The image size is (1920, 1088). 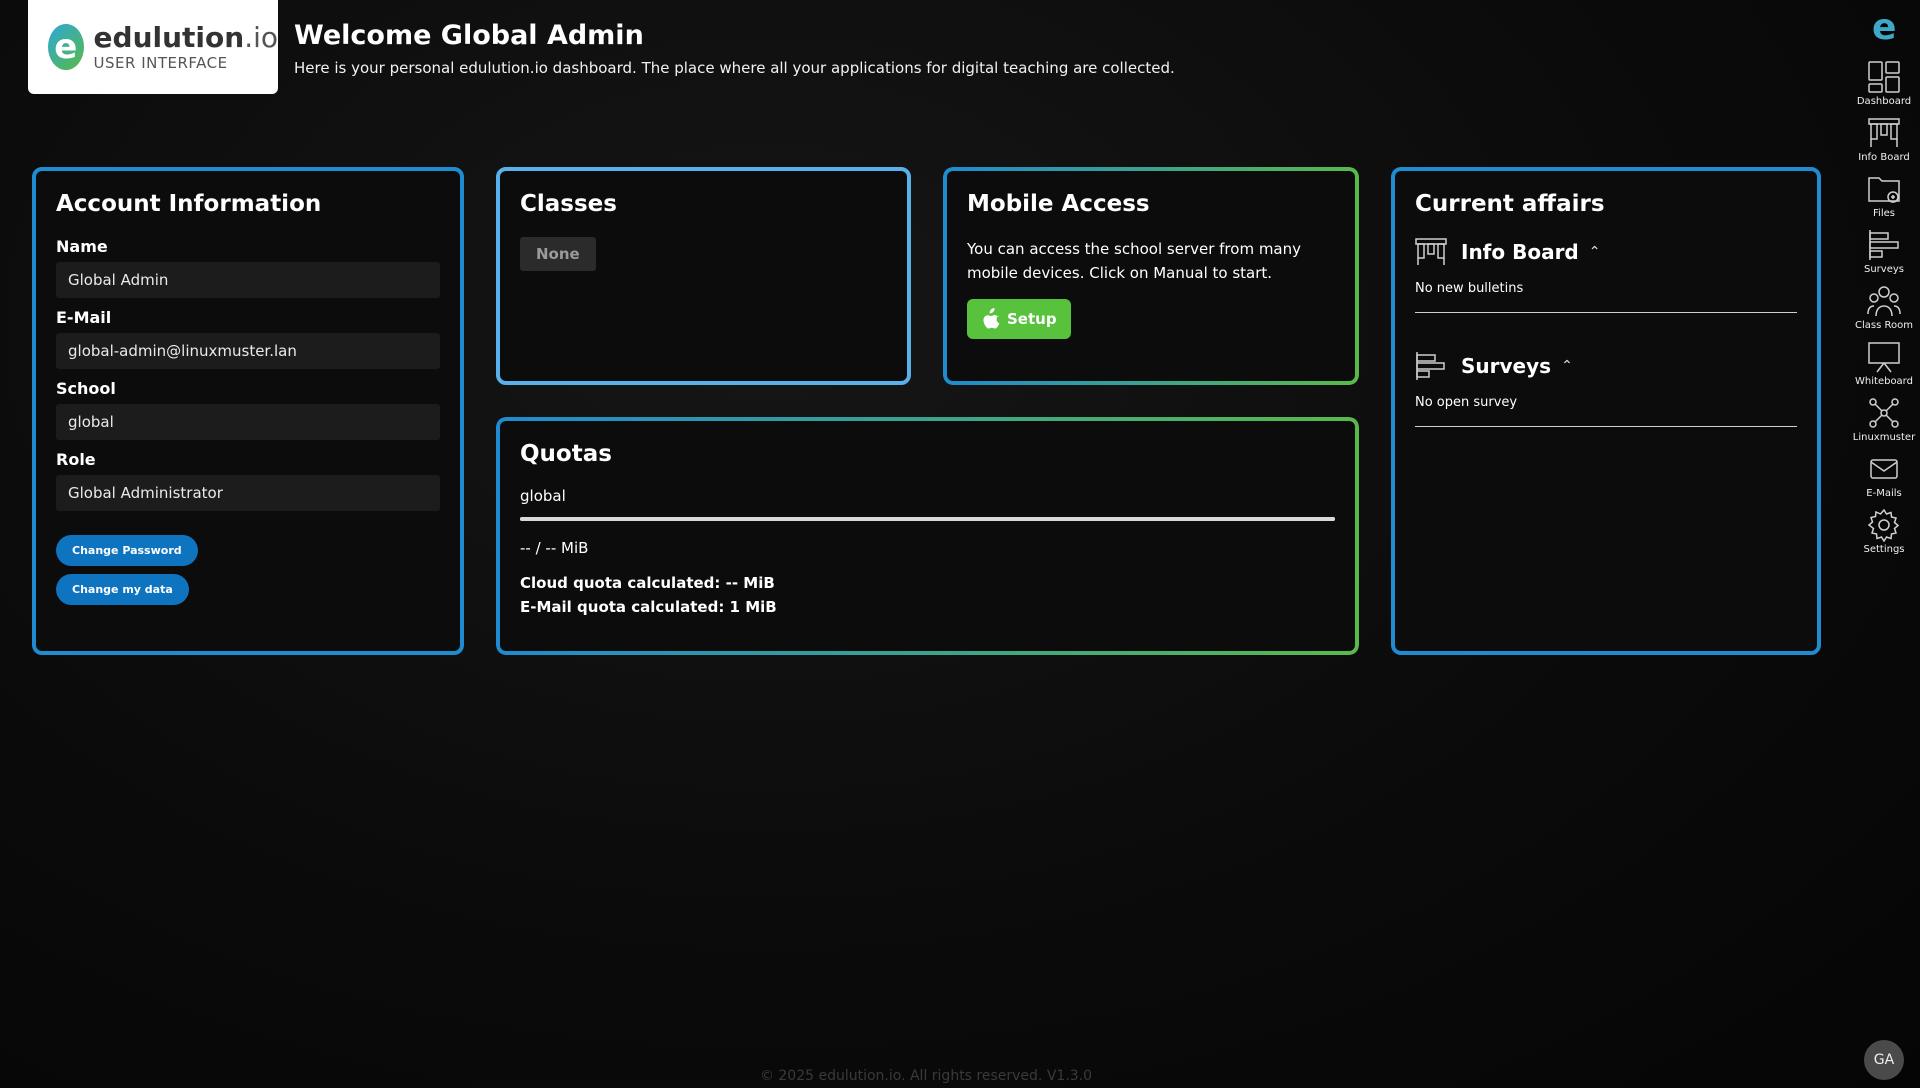 What do you see at coordinates (169, 37) in the screenshot?
I see `logo-title-main: edulution` at bounding box center [169, 37].